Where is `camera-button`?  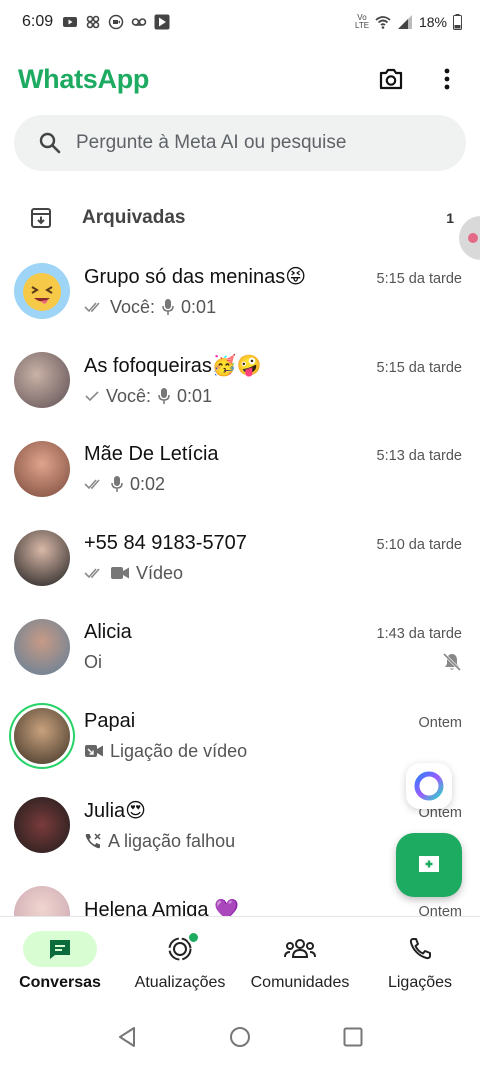 camera-button is located at coordinates (391, 79).